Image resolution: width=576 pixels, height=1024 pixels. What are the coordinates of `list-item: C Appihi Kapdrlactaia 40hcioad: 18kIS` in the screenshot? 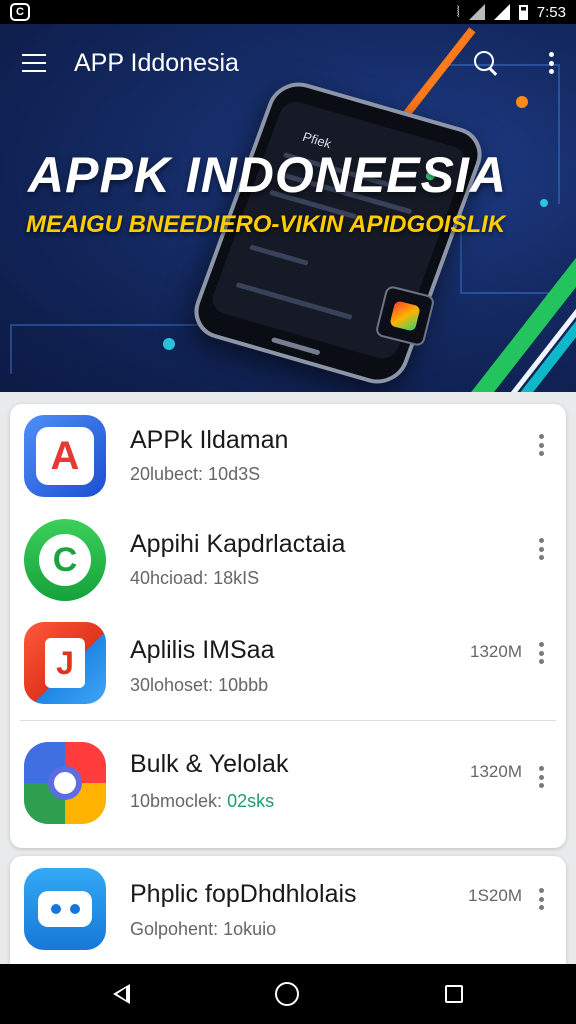 It's located at (288, 560).